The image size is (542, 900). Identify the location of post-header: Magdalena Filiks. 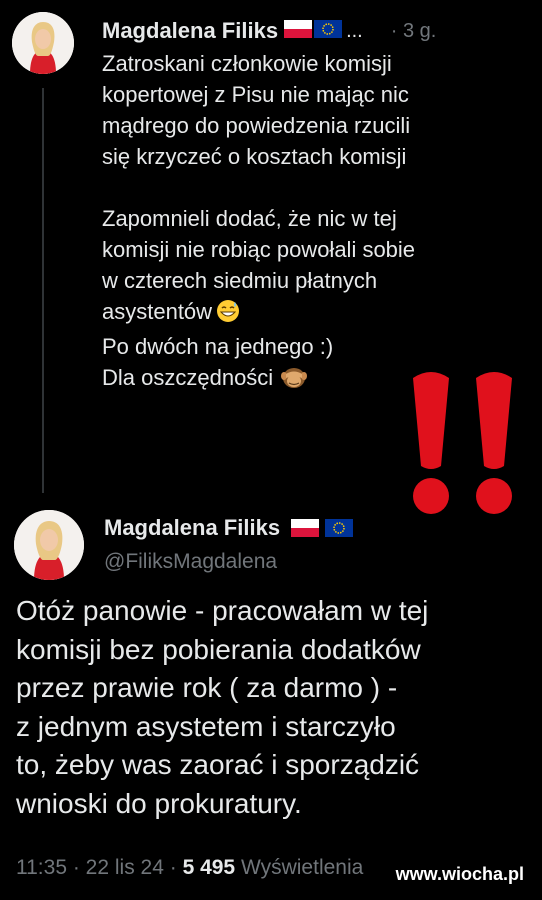
(228, 528).